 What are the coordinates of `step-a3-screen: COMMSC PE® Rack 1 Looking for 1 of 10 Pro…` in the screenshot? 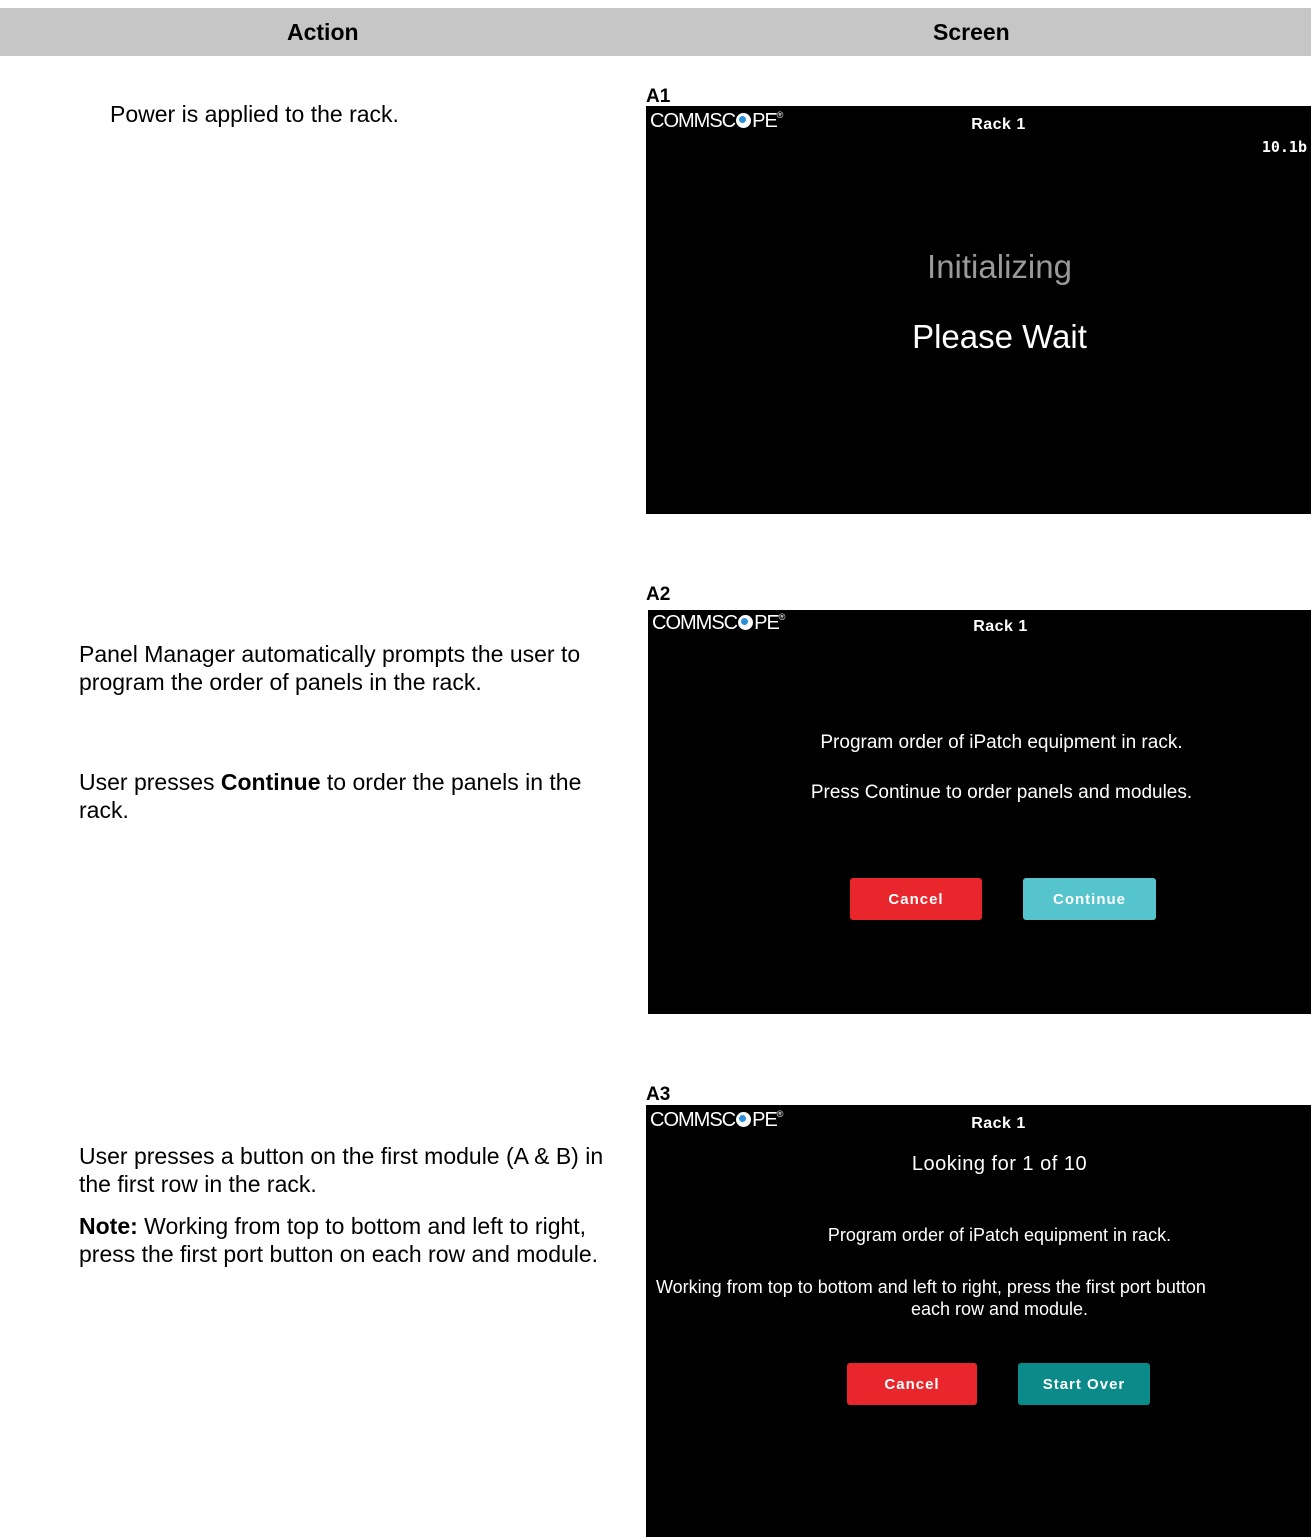 It's located at (978, 1321).